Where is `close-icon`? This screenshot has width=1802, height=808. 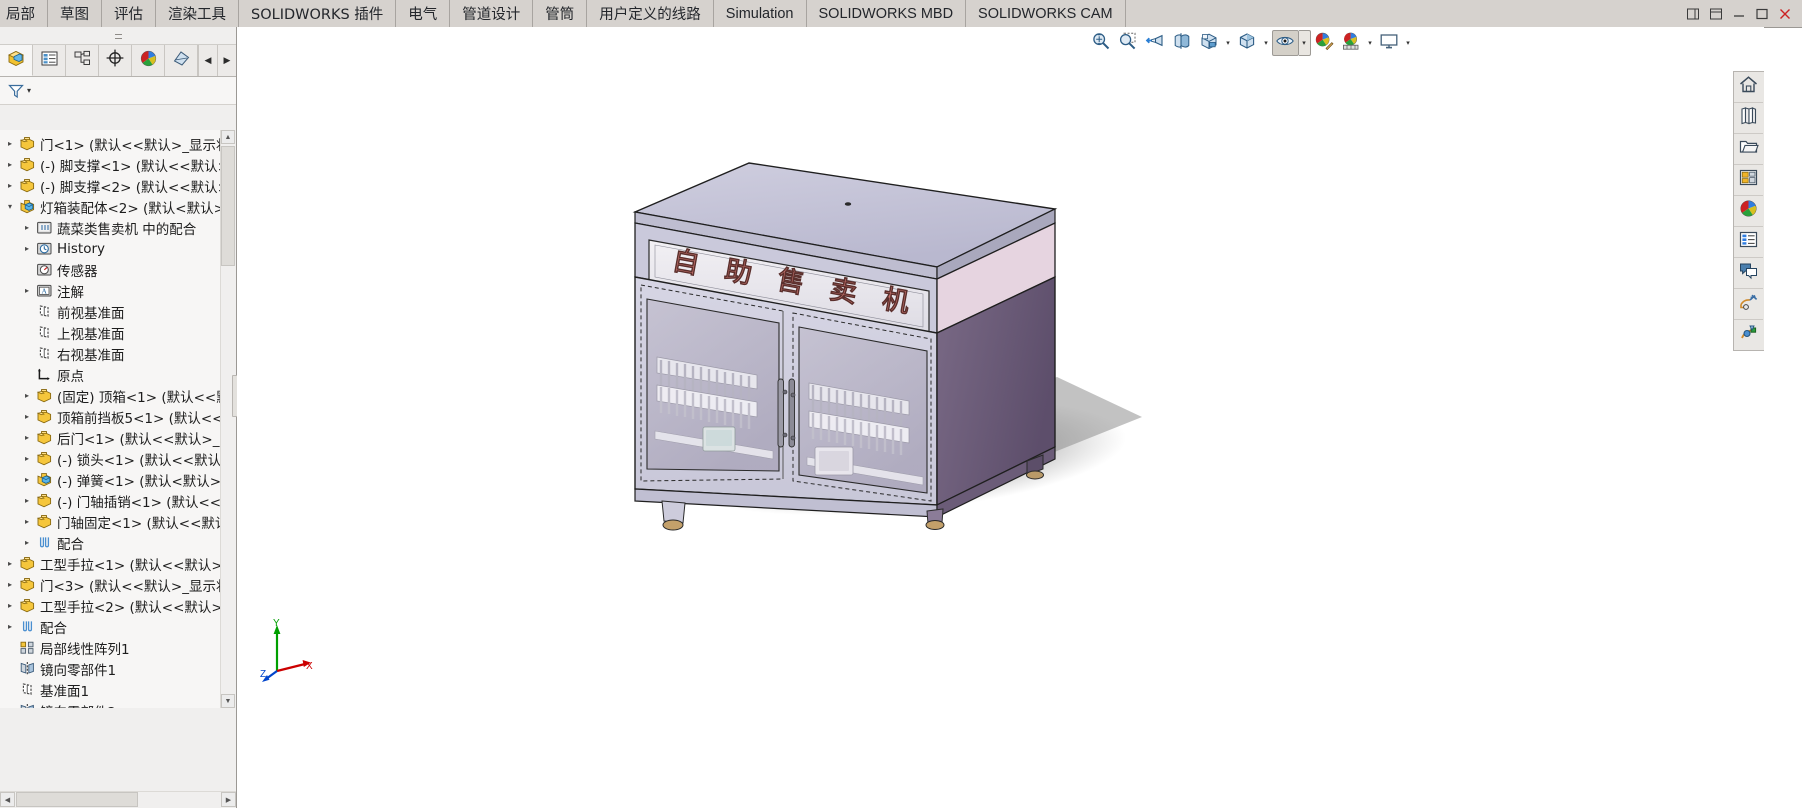 close-icon is located at coordinates (1785, 14).